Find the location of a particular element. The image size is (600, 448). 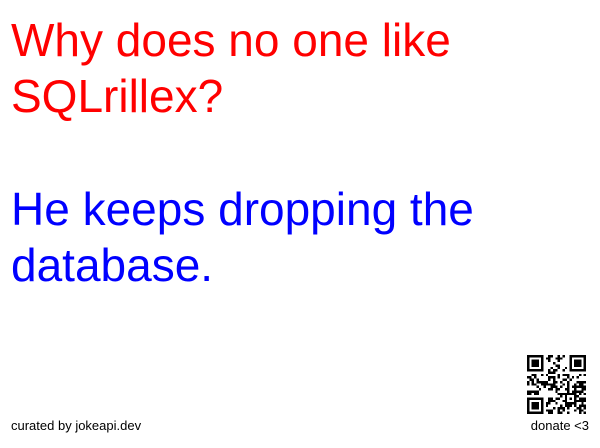

qr-code-icon is located at coordinates (556, 384).